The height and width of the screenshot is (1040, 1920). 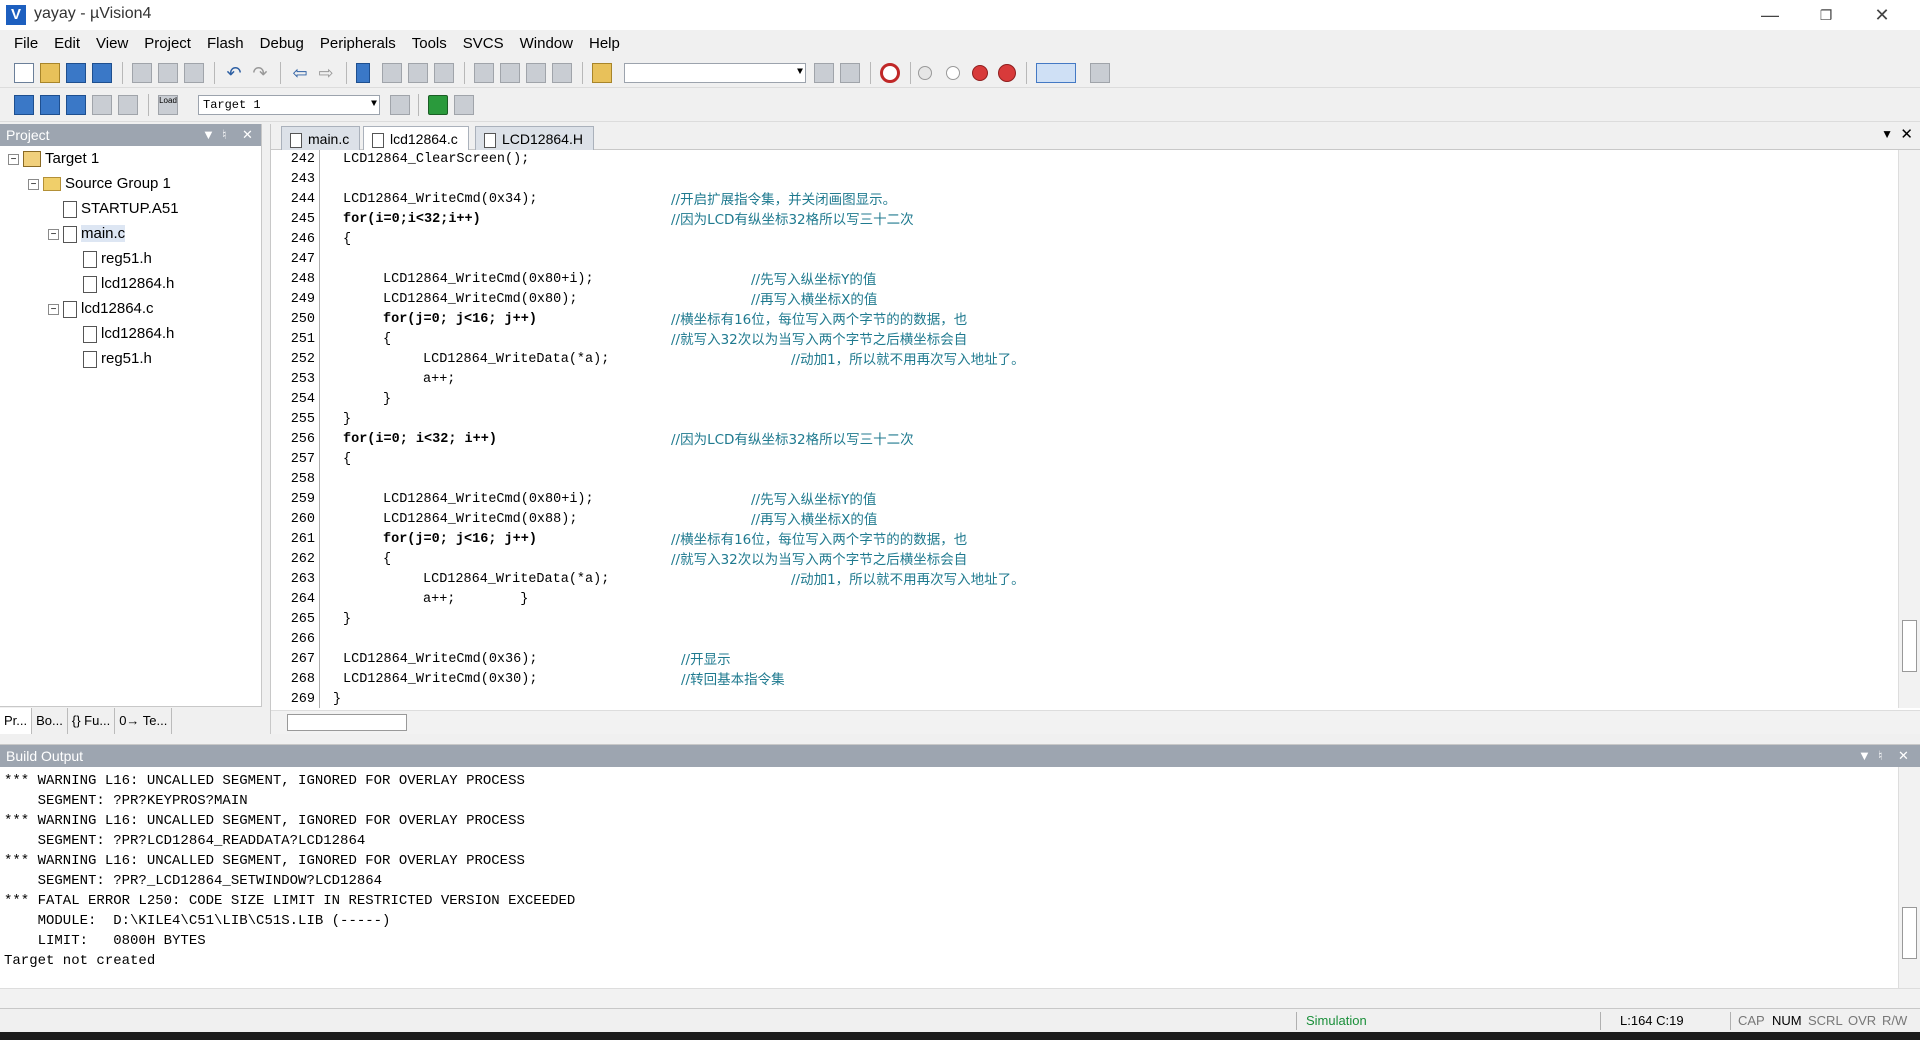 What do you see at coordinates (604, 44) in the screenshot?
I see `menu-item-help: Help` at bounding box center [604, 44].